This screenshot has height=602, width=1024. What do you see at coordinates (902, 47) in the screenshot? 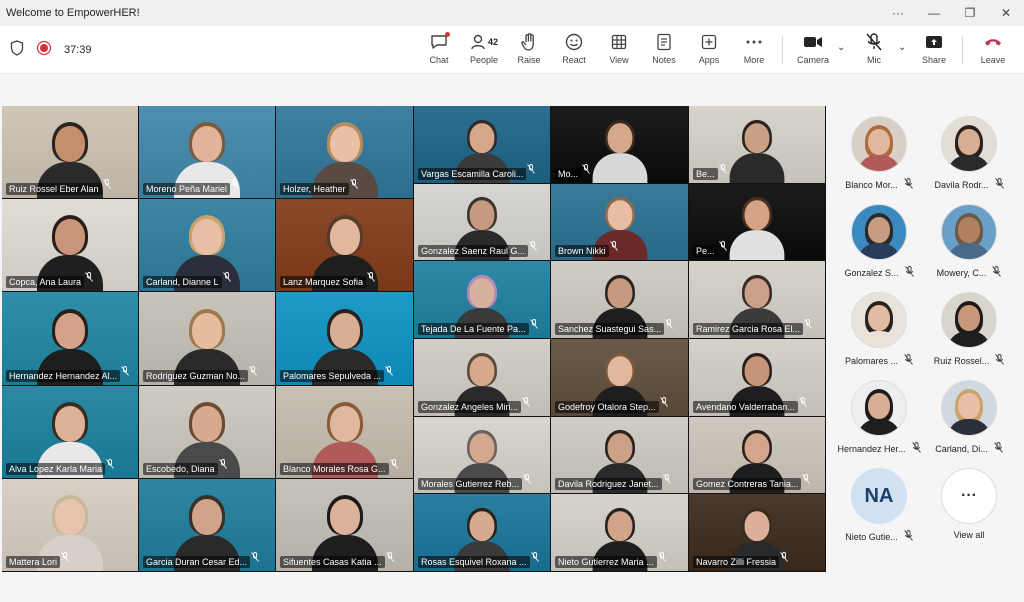
I see `mic-options-chevron-icon: ⌄` at bounding box center [902, 47].